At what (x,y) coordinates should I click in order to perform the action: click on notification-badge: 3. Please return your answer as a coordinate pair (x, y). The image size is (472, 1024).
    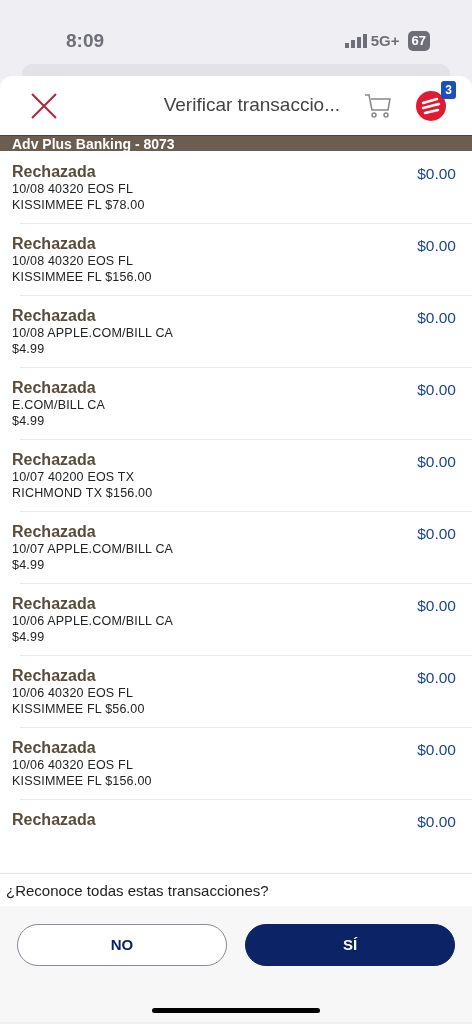
    Looking at the image, I should click on (448, 89).